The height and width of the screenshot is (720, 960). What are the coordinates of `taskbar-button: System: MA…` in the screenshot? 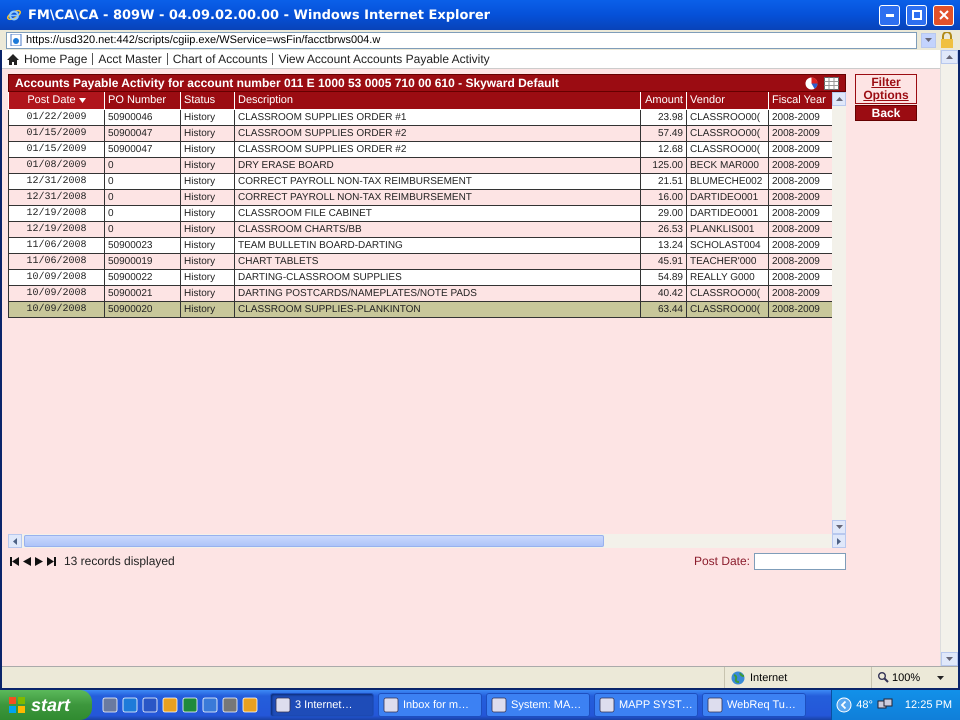 It's located at (538, 705).